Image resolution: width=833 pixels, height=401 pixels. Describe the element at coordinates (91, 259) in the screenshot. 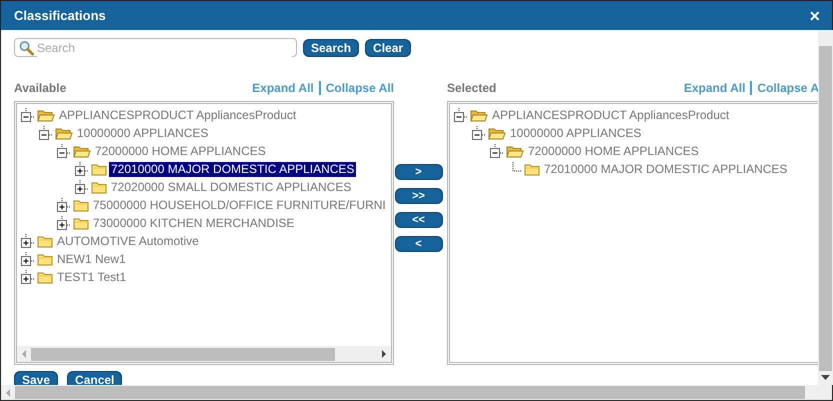

I see `tree-item: NEW1 New1` at that location.